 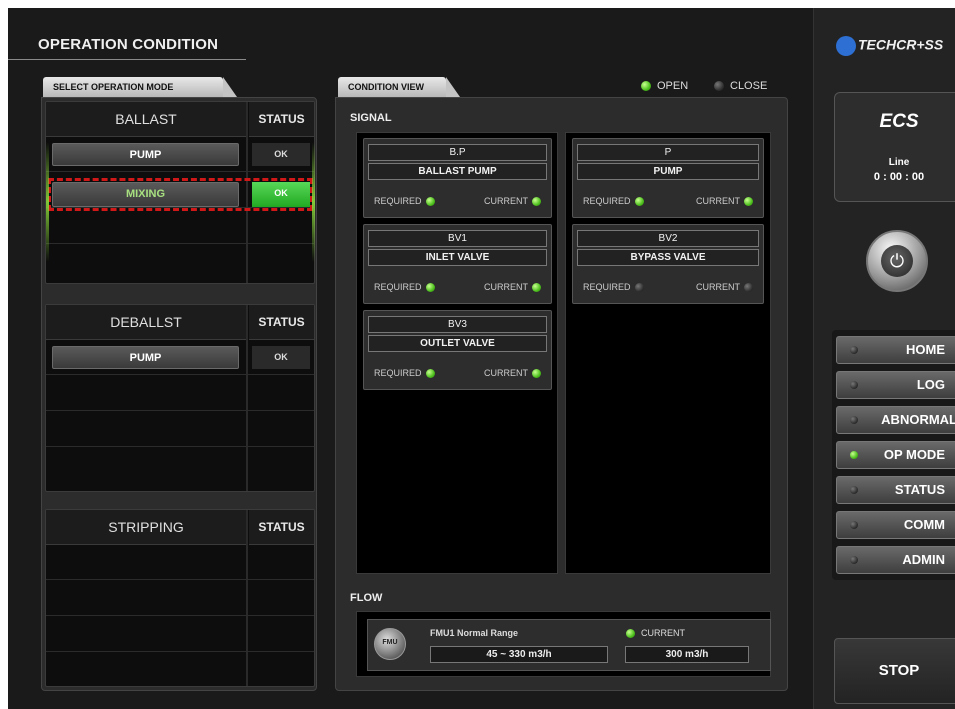 What do you see at coordinates (895, 525) in the screenshot?
I see `nav-comm: COMM` at bounding box center [895, 525].